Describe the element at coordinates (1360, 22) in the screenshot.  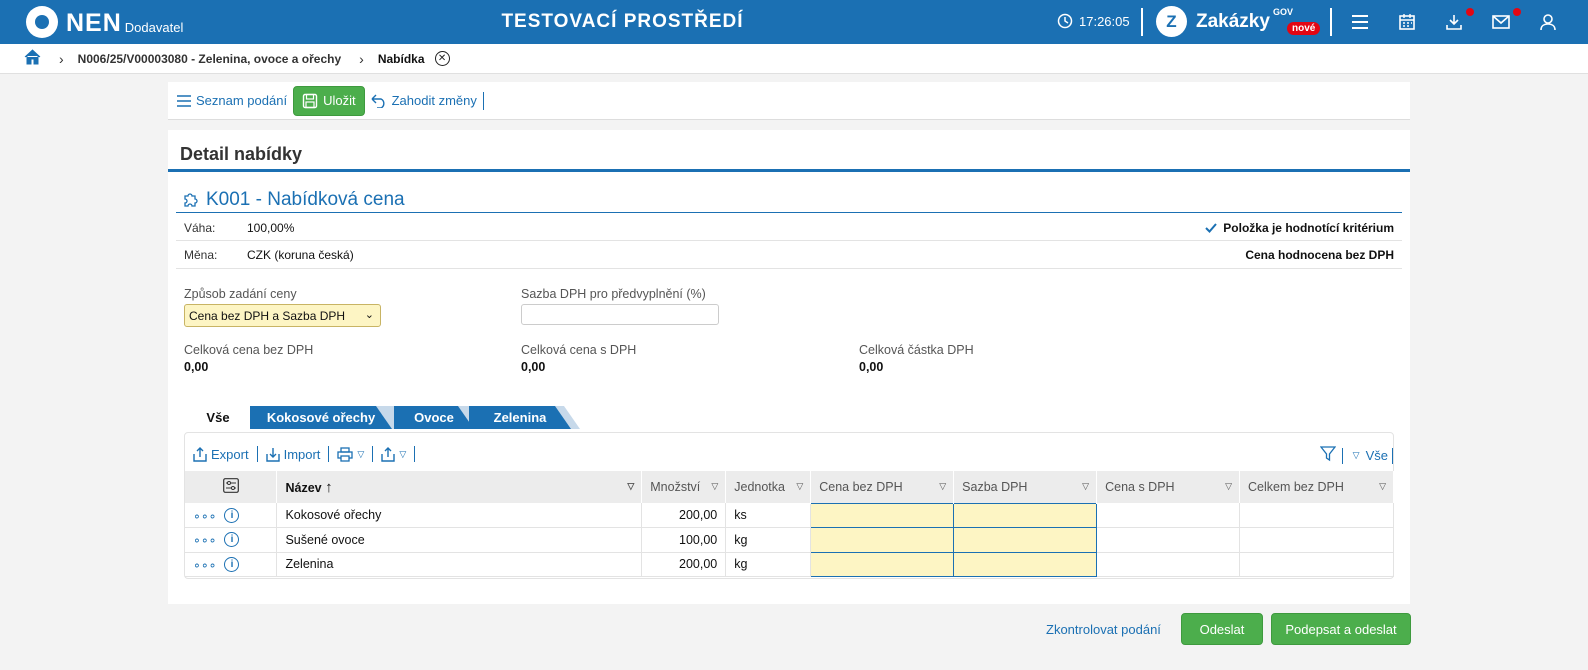
I see `menu-icon` at that location.